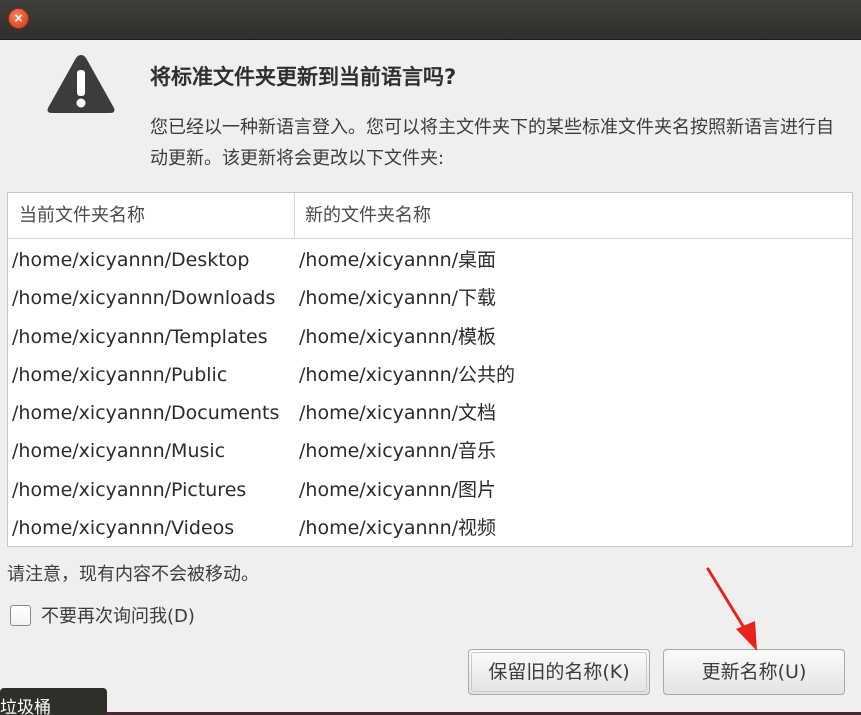 This screenshot has height=715, width=861. Describe the element at coordinates (120, 374) in the screenshot. I see `current-folder-cell: /home/xicyannn/Public` at that location.